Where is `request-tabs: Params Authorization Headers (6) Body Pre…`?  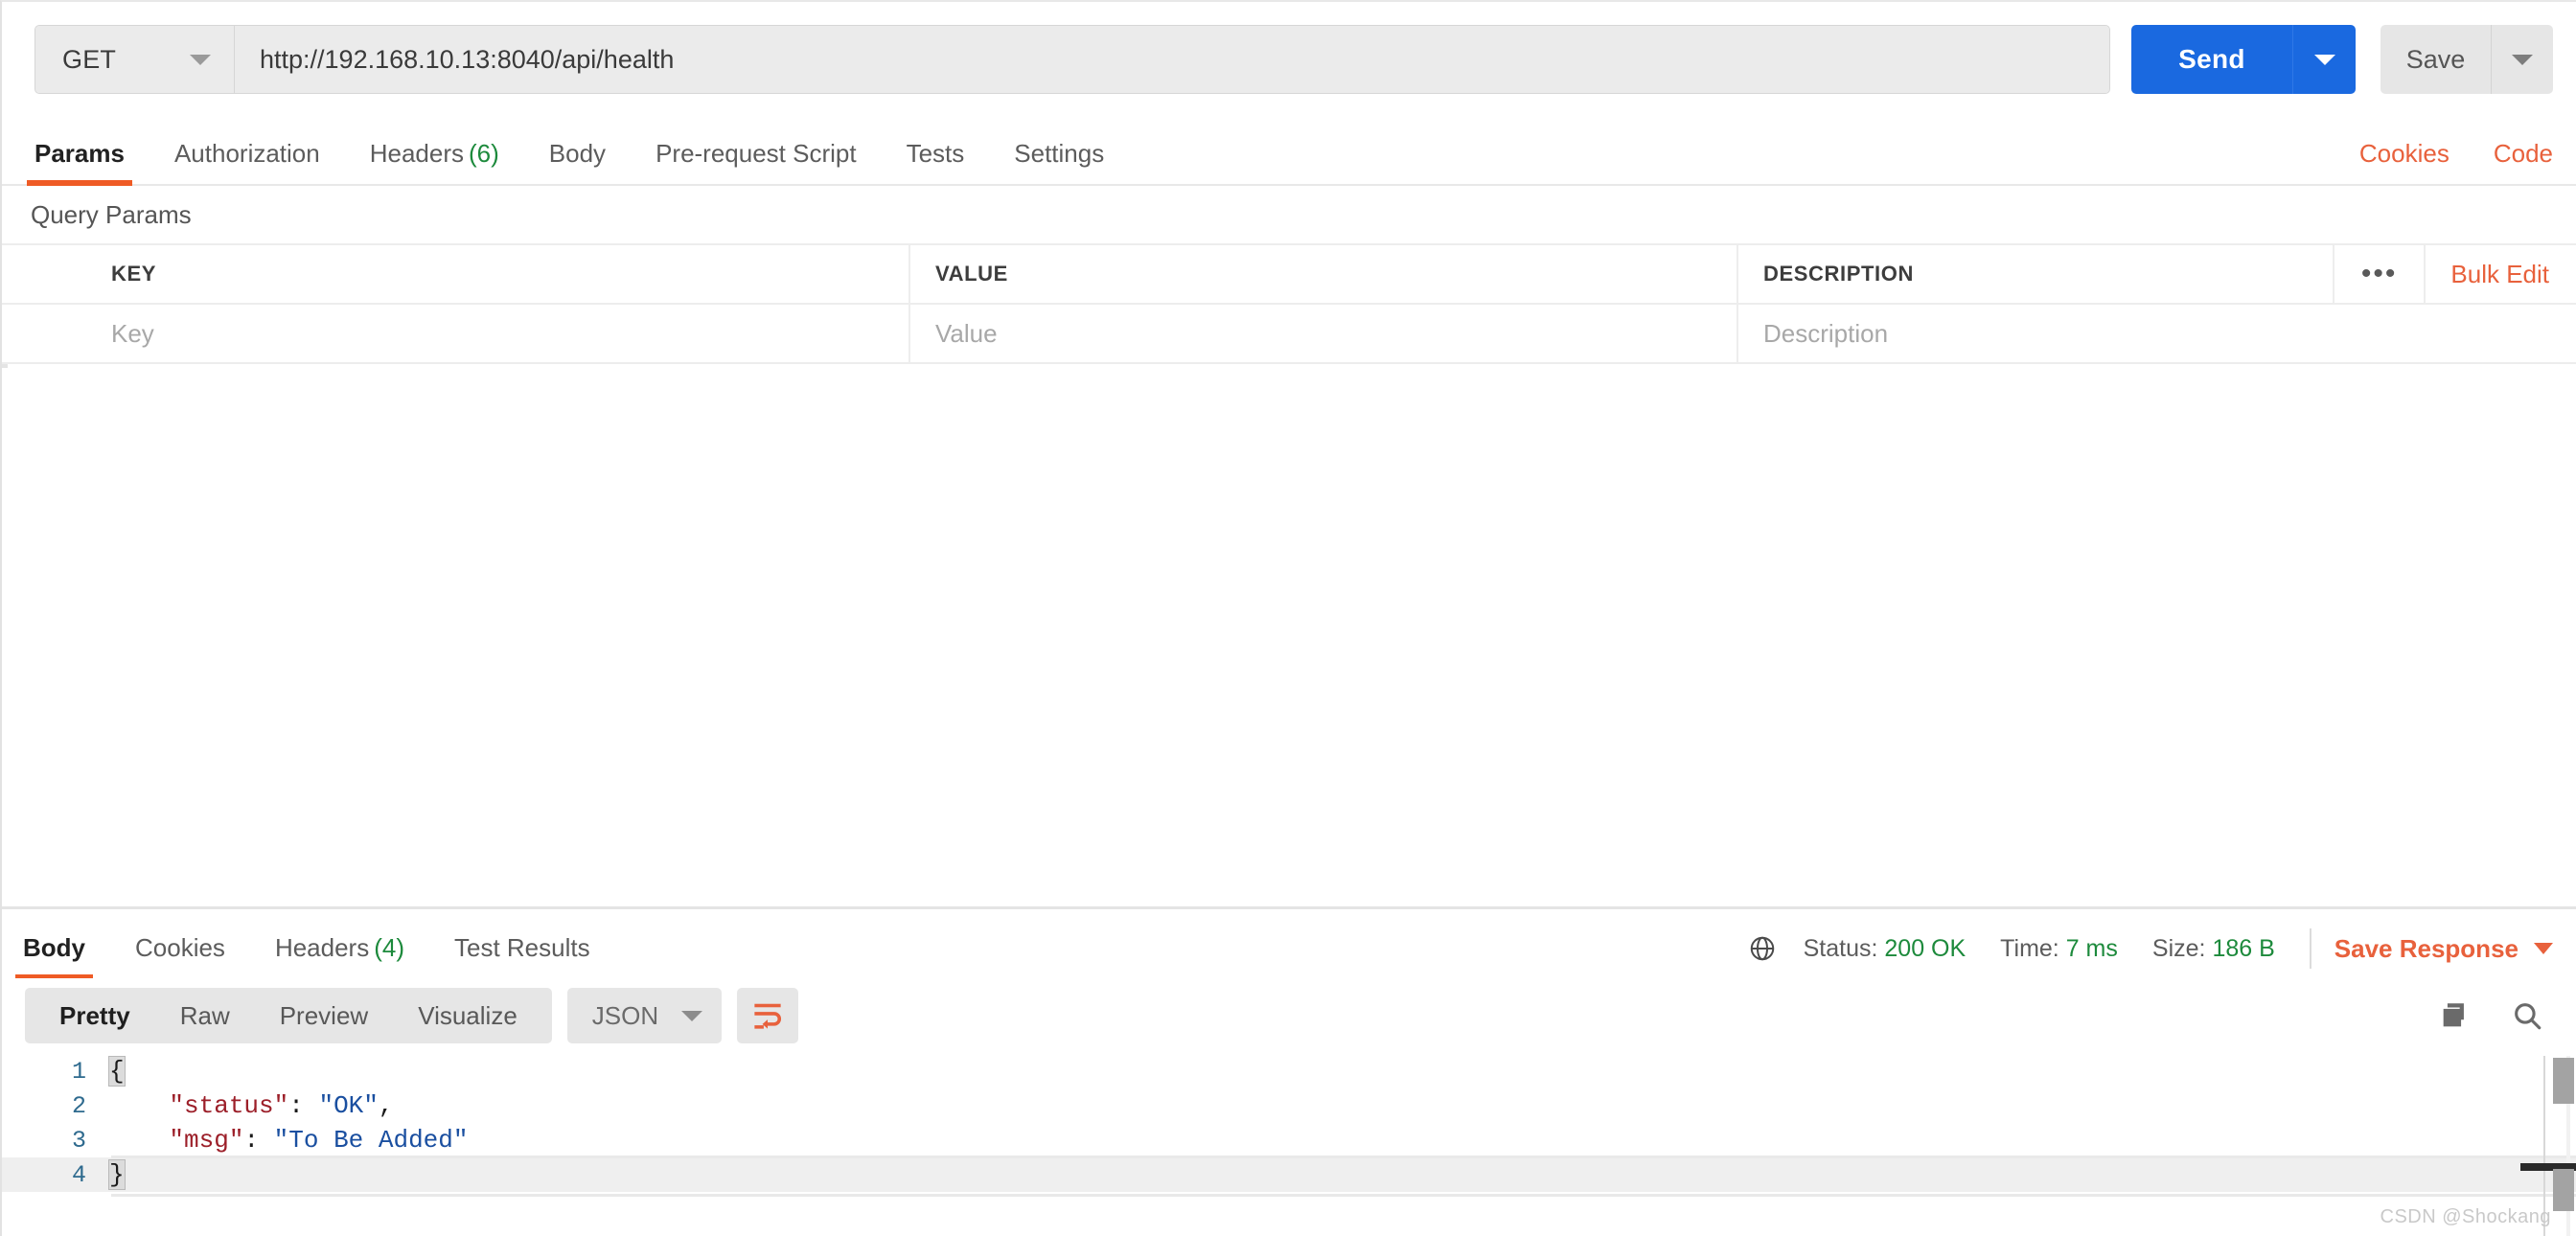 request-tabs: Params Authorization Headers (6) Body Pre… is located at coordinates (1289, 151).